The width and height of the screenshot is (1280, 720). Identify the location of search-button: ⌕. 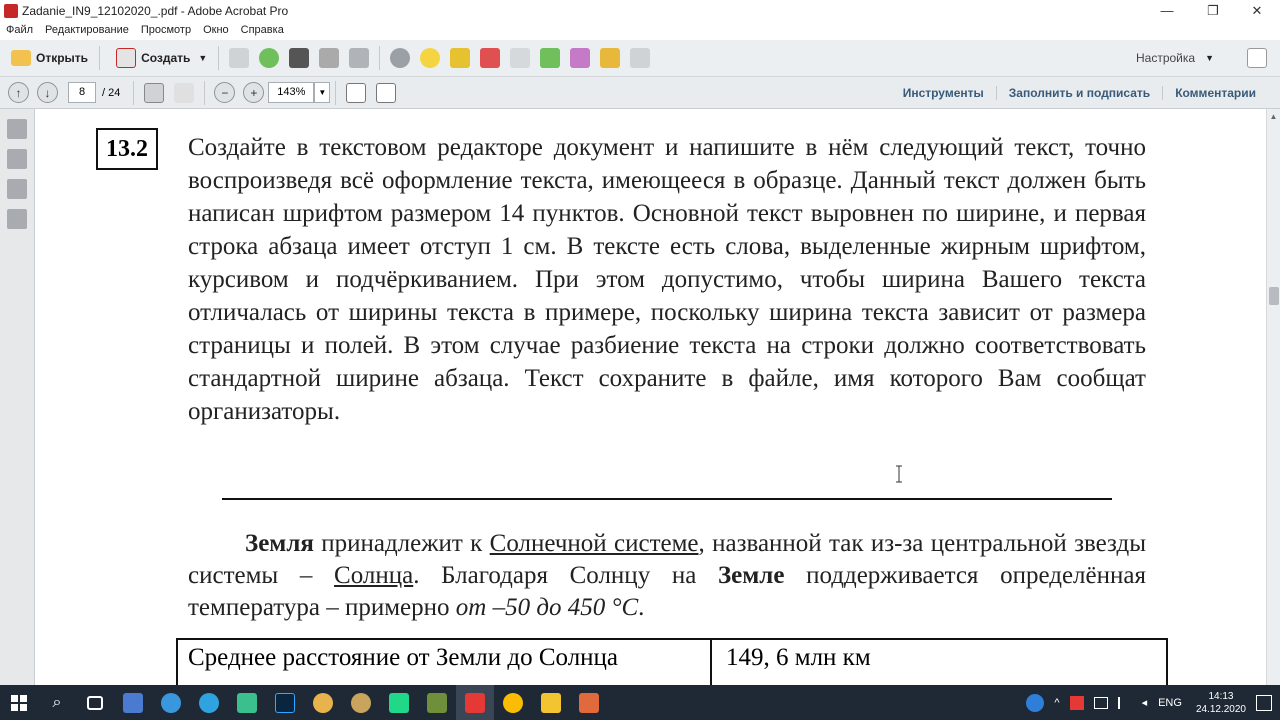
(57, 702).